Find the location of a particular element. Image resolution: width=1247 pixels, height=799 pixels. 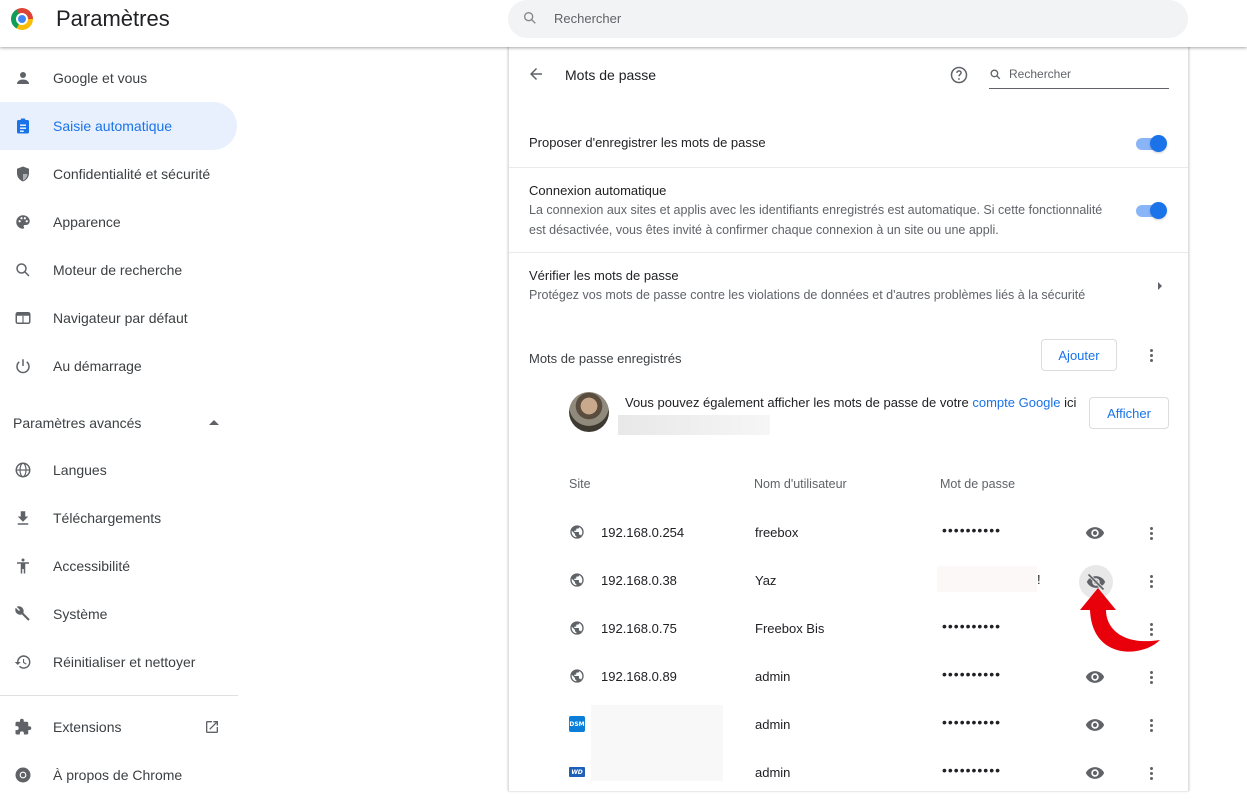

sidebar-item-label: Accessibilité is located at coordinates (92, 566).